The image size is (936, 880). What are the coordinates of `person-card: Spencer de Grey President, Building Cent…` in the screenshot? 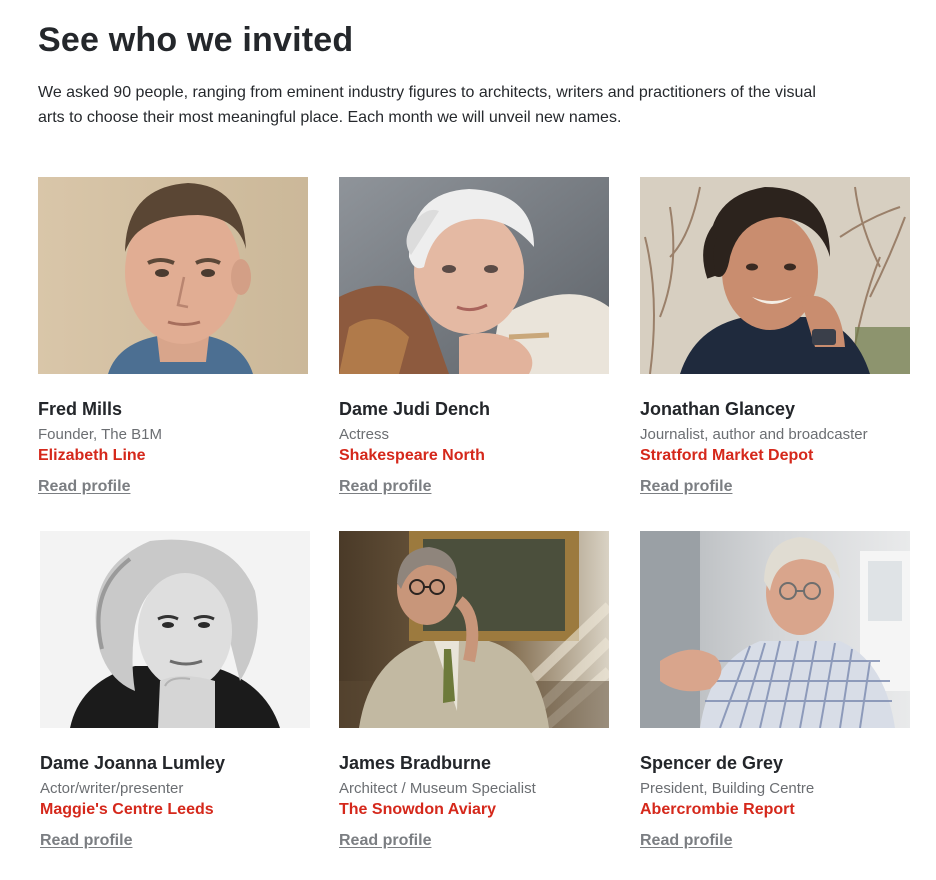 It's located at (775, 696).